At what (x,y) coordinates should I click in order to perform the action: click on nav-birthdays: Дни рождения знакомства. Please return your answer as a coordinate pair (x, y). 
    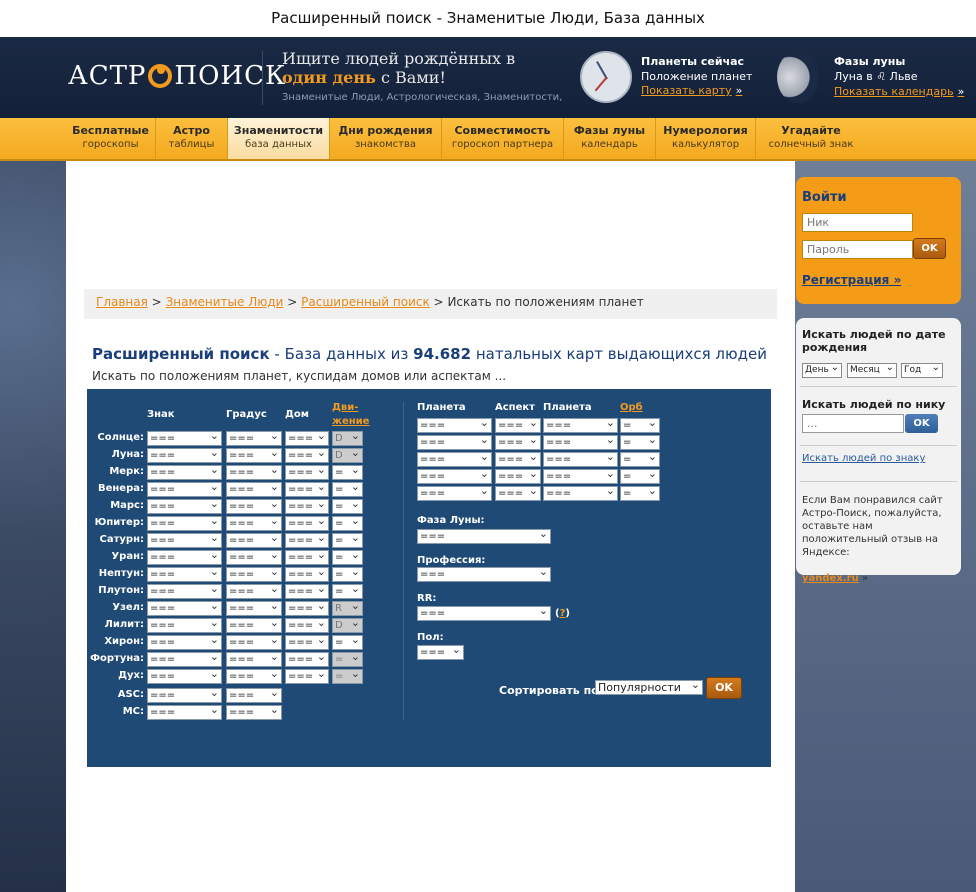
    Looking at the image, I should click on (386, 138).